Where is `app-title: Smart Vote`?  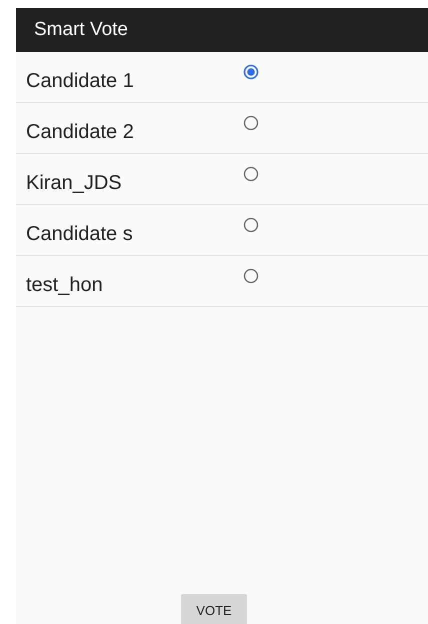 app-title: Smart Vote is located at coordinates (81, 30).